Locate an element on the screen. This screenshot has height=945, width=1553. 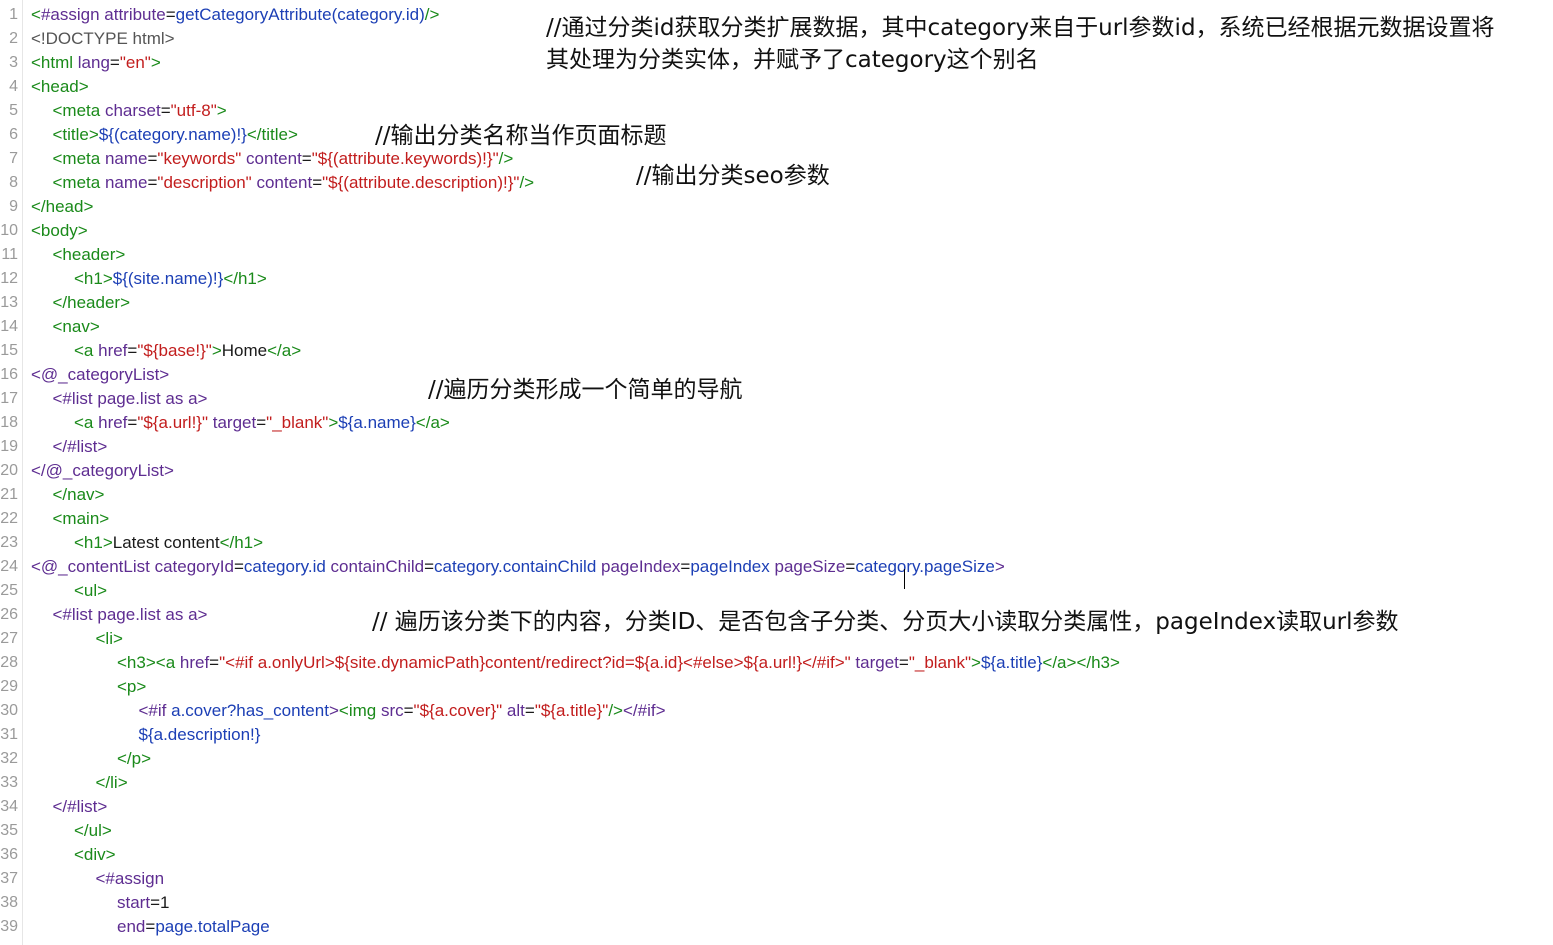
code-line: start=1 is located at coordinates (143, 903).